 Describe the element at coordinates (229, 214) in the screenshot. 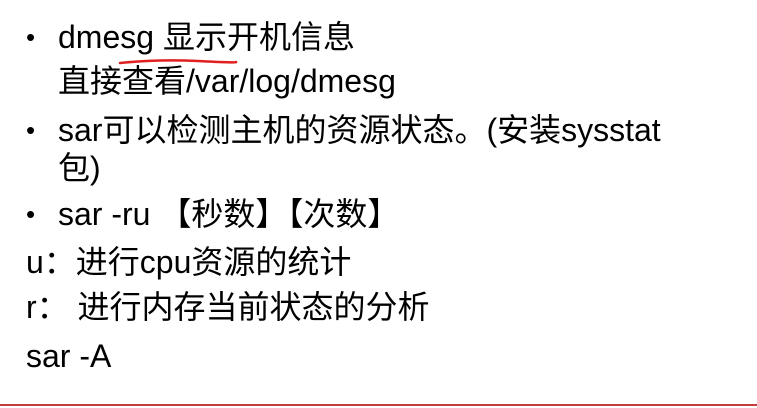

I see `sar-ru-line: sar -ru 【秒数】【次数】` at that location.